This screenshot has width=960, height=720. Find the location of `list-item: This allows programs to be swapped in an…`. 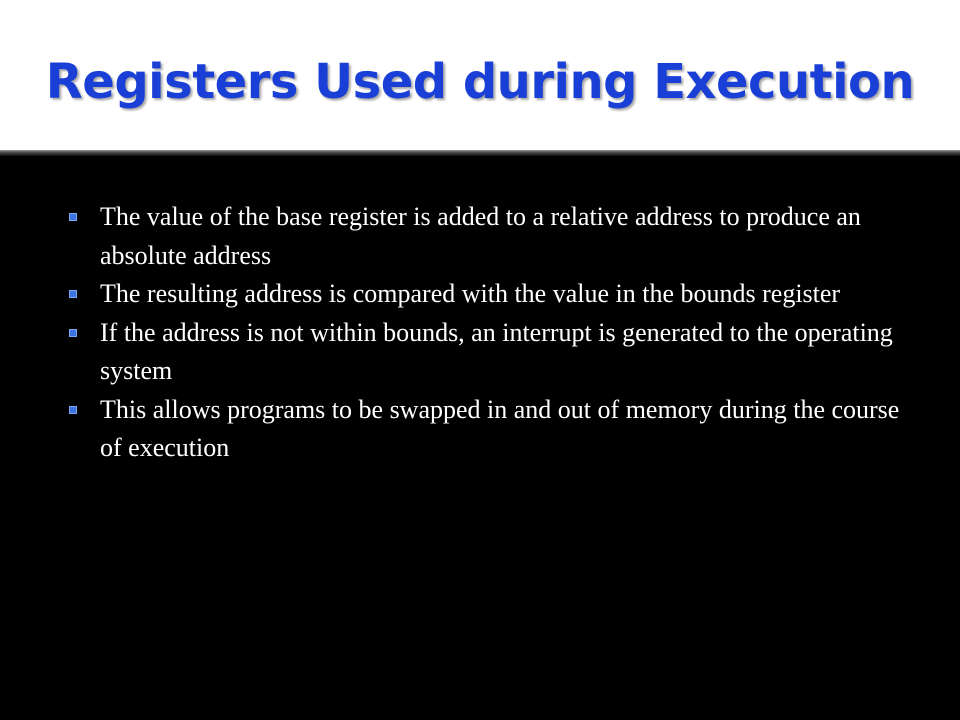

list-item: This allows programs to be swapped in an… is located at coordinates (496, 429).